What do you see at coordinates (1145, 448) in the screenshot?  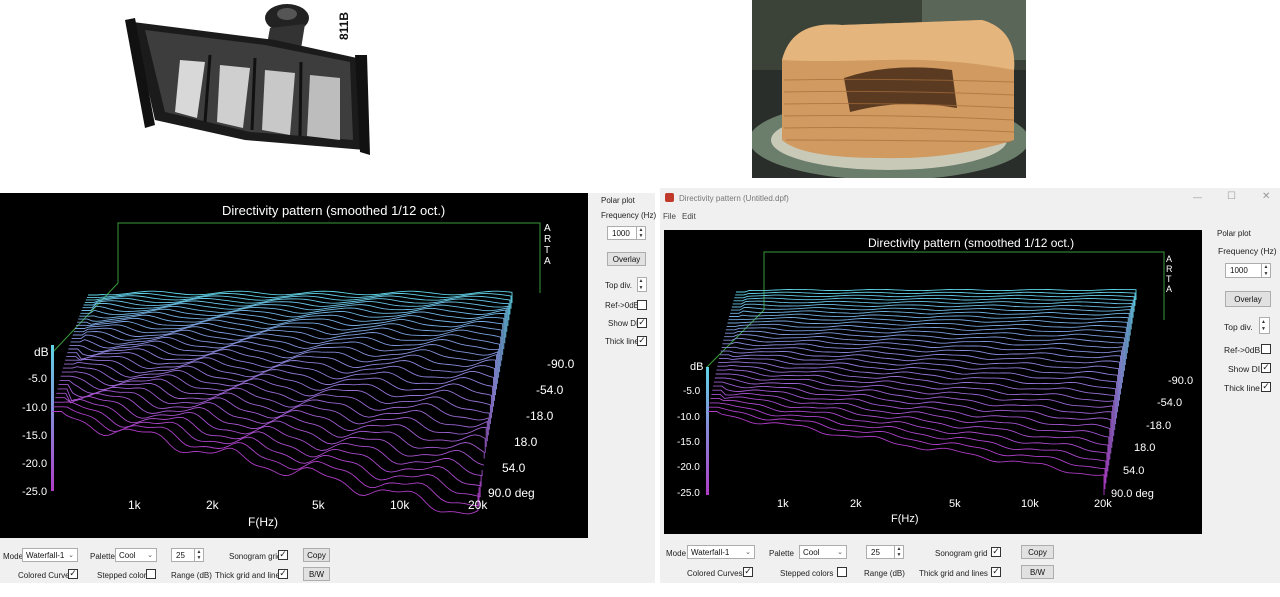 I see `angle-tick: 18.0` at bounding box center [1145, 448].